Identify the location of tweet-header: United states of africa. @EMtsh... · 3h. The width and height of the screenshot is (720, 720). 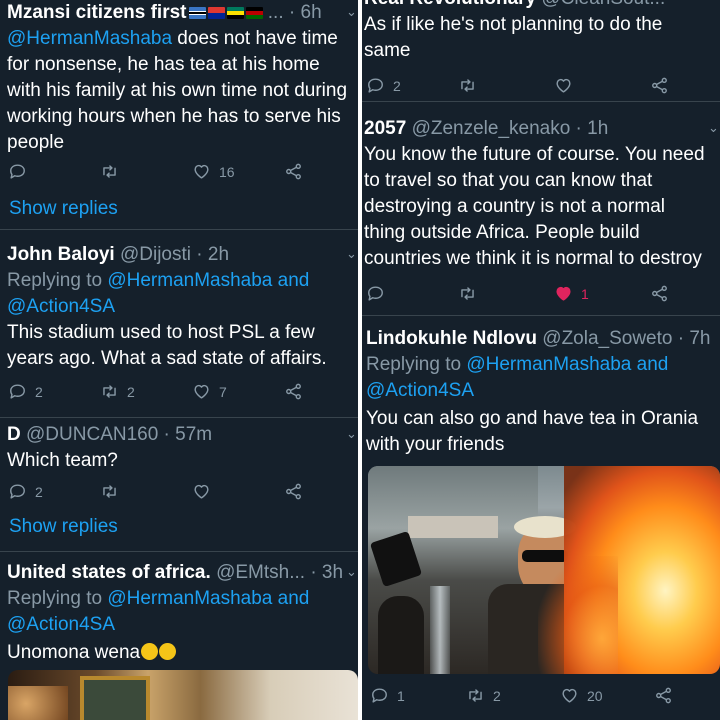
(175, 573).